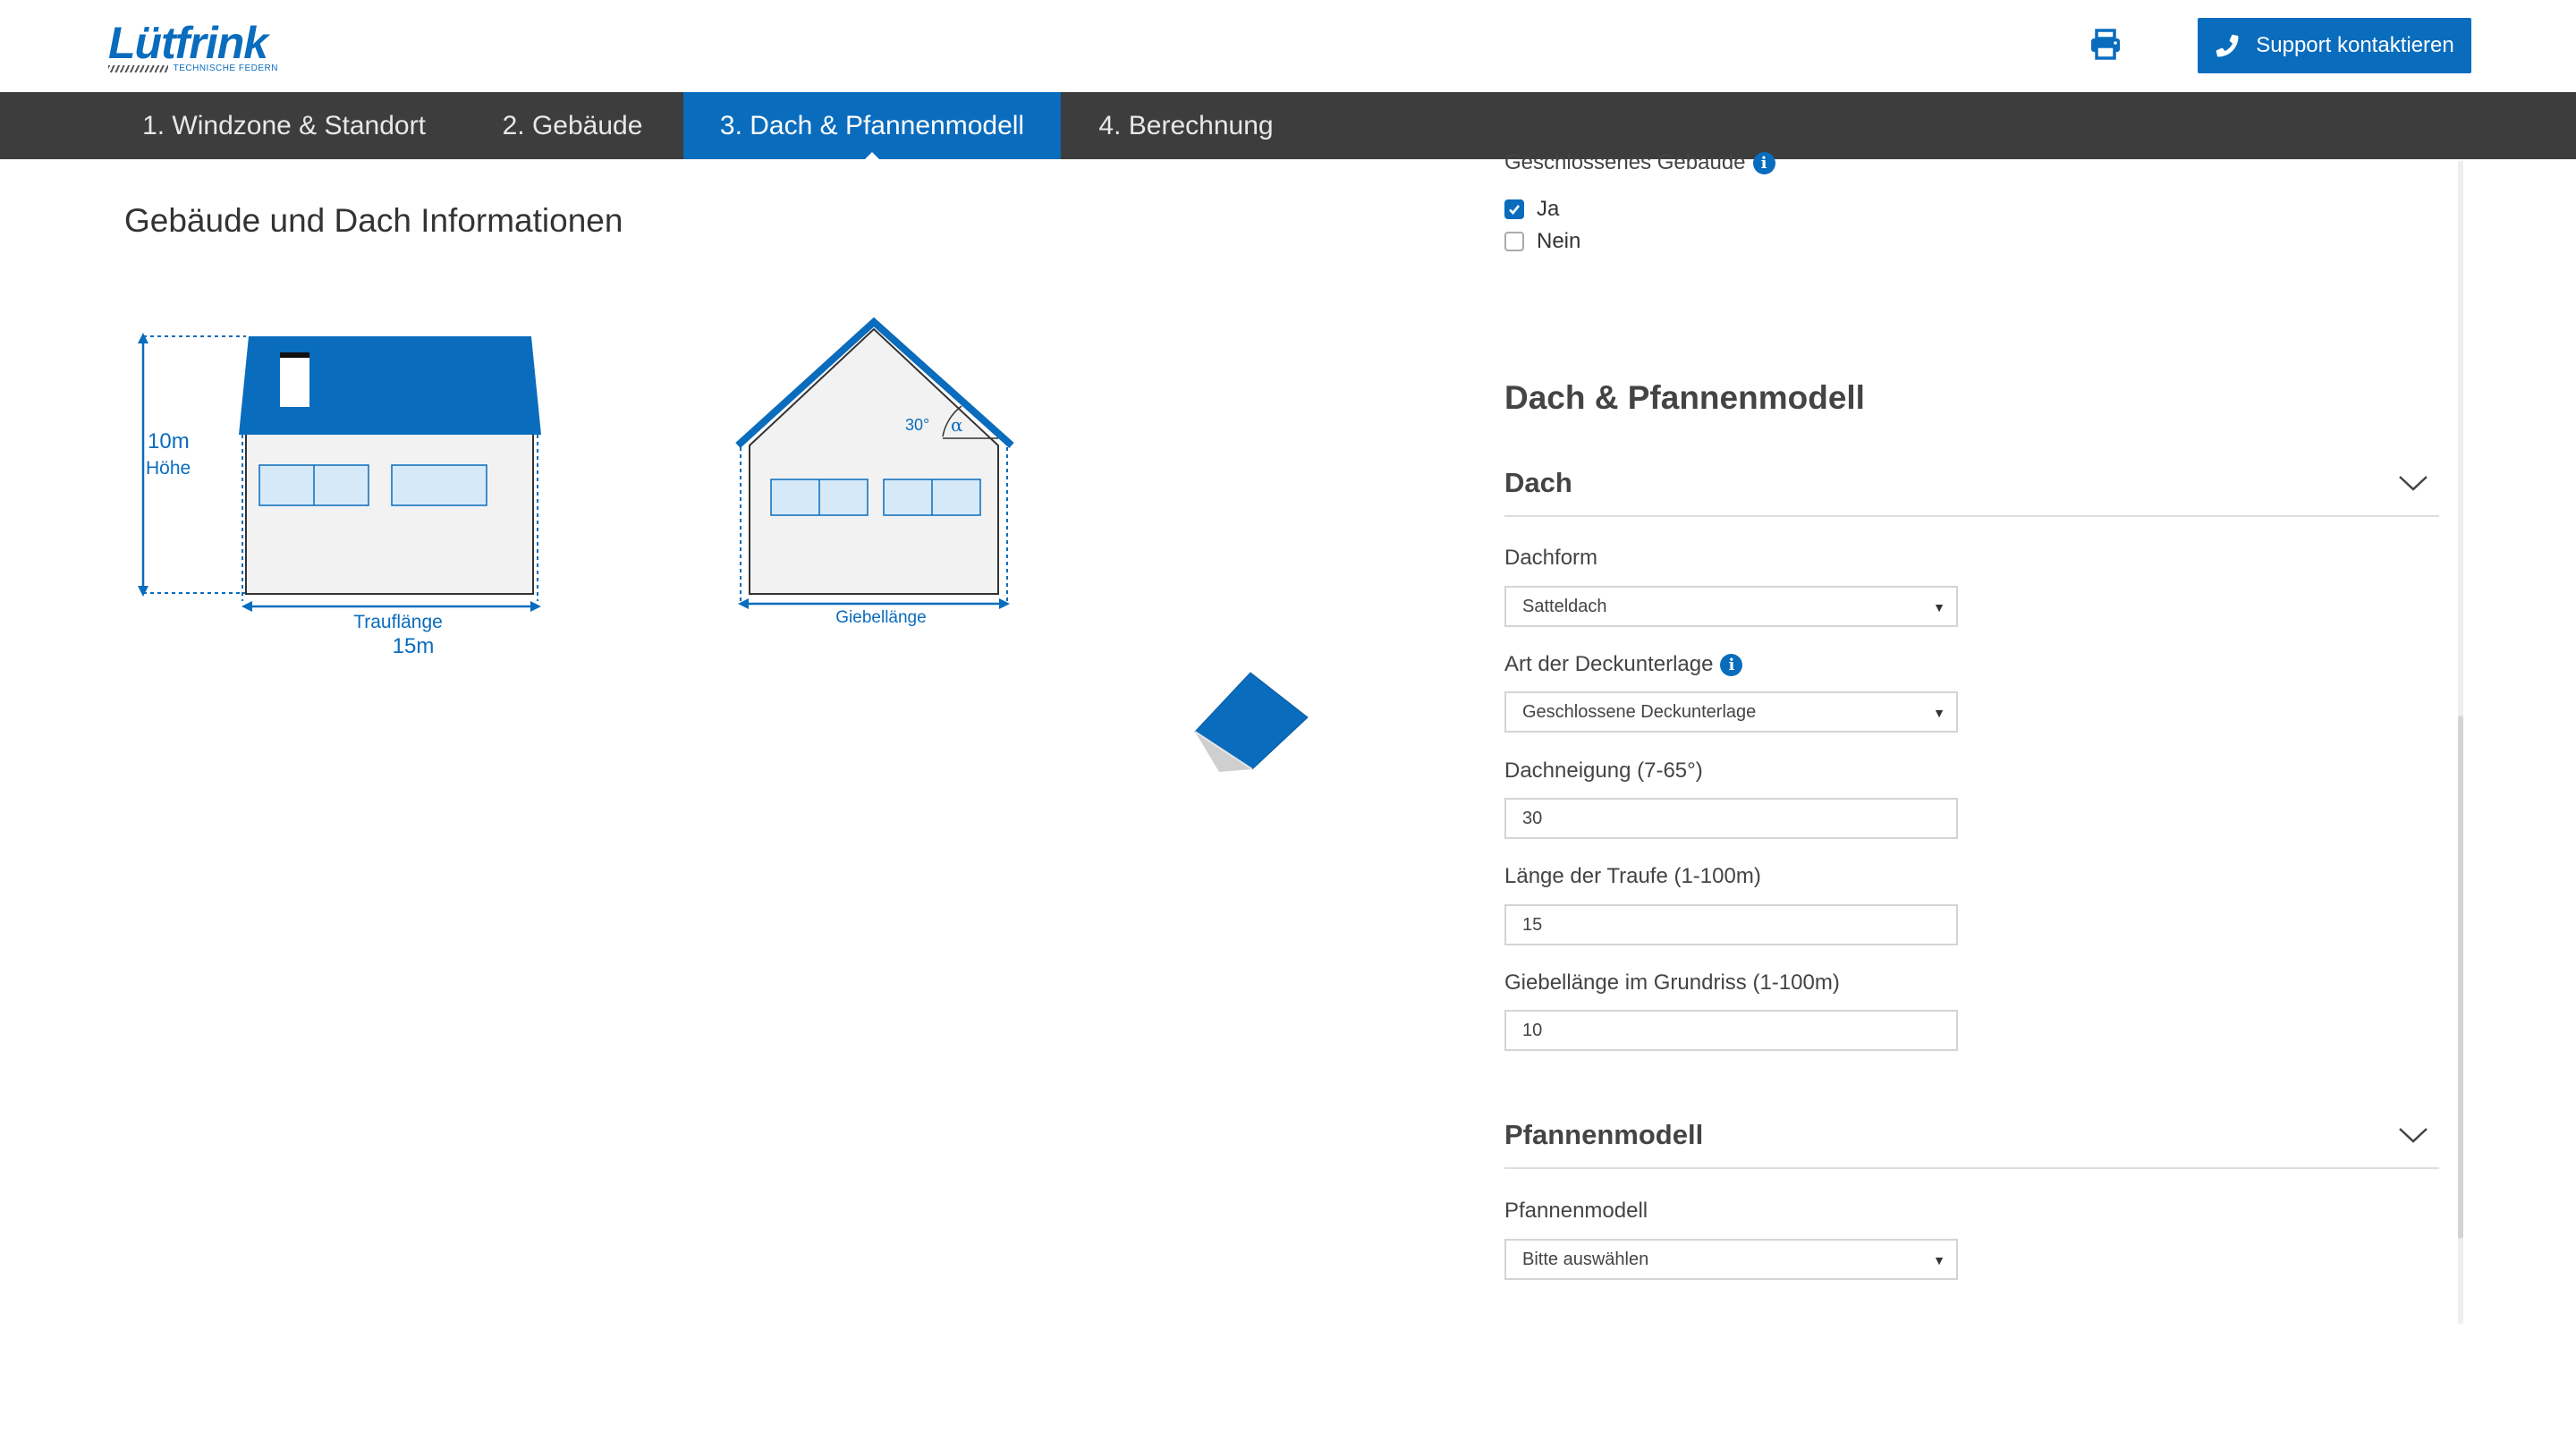 This screenshot has height=1449, width=2576. Describe the element at coordinates (1576, 1211) in the screenshot. I see `tile-model-label: Pfannenmodell` at that location.